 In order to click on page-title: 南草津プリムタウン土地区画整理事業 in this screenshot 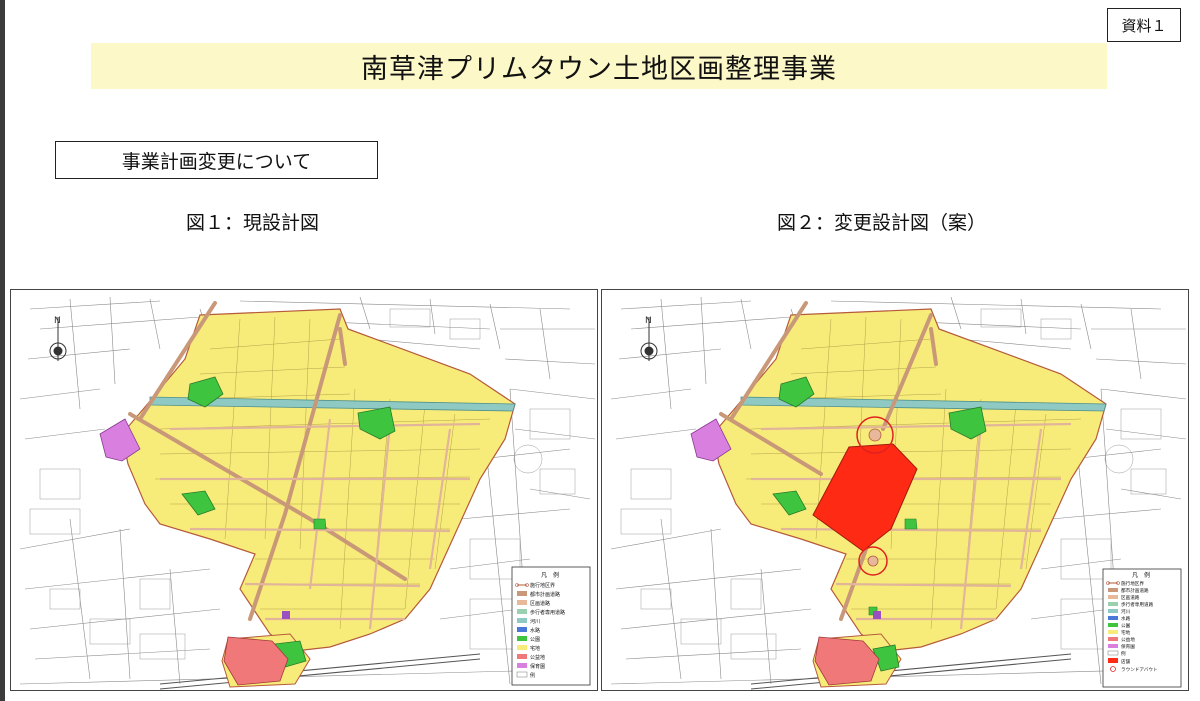, I will do `click(599, 66)`.